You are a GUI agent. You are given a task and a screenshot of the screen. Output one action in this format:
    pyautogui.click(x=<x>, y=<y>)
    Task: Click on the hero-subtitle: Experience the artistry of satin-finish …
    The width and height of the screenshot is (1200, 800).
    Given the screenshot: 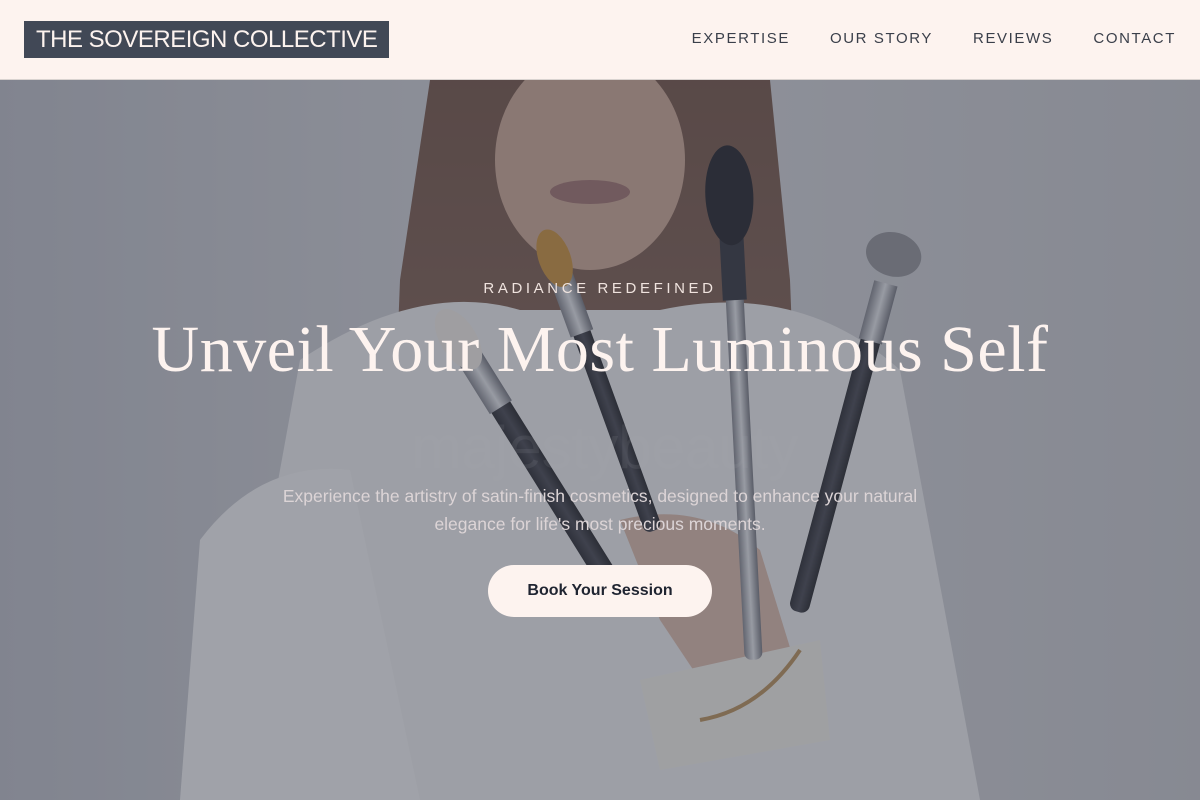 What is the action you would take?
    pyautogui.click(x=600, y=510)
    